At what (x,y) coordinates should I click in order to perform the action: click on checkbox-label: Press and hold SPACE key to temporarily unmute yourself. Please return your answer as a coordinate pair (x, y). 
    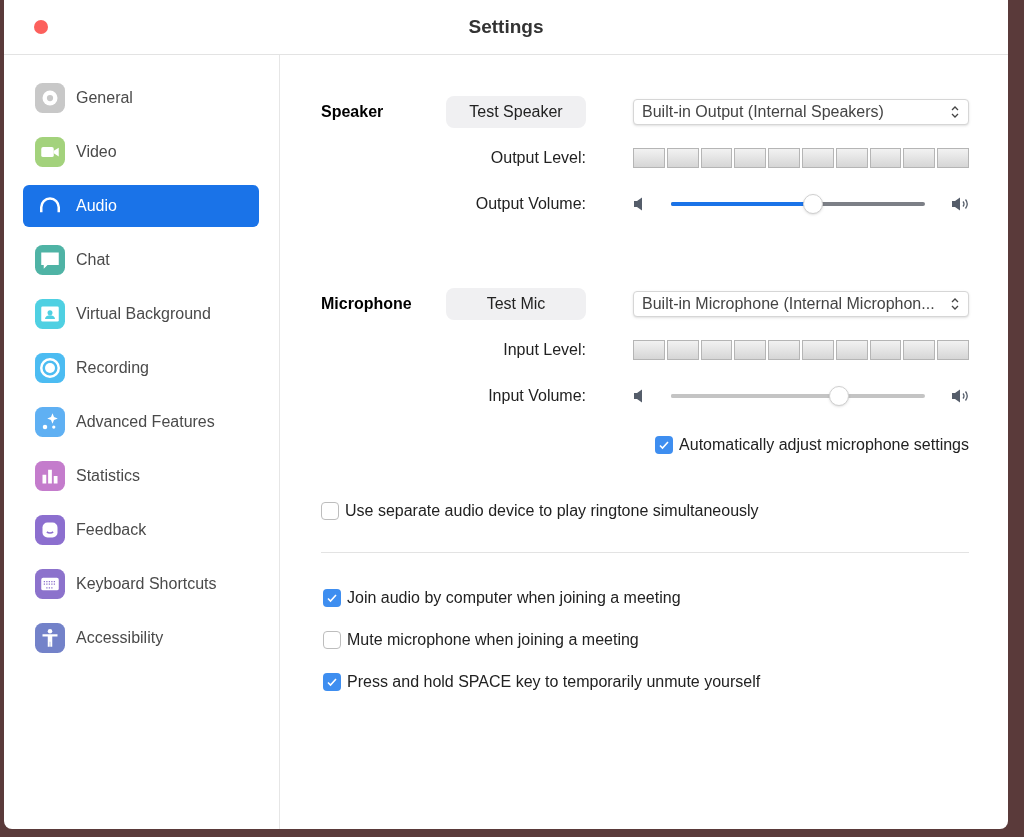
    Looking at the image, I should click on (554, 682).